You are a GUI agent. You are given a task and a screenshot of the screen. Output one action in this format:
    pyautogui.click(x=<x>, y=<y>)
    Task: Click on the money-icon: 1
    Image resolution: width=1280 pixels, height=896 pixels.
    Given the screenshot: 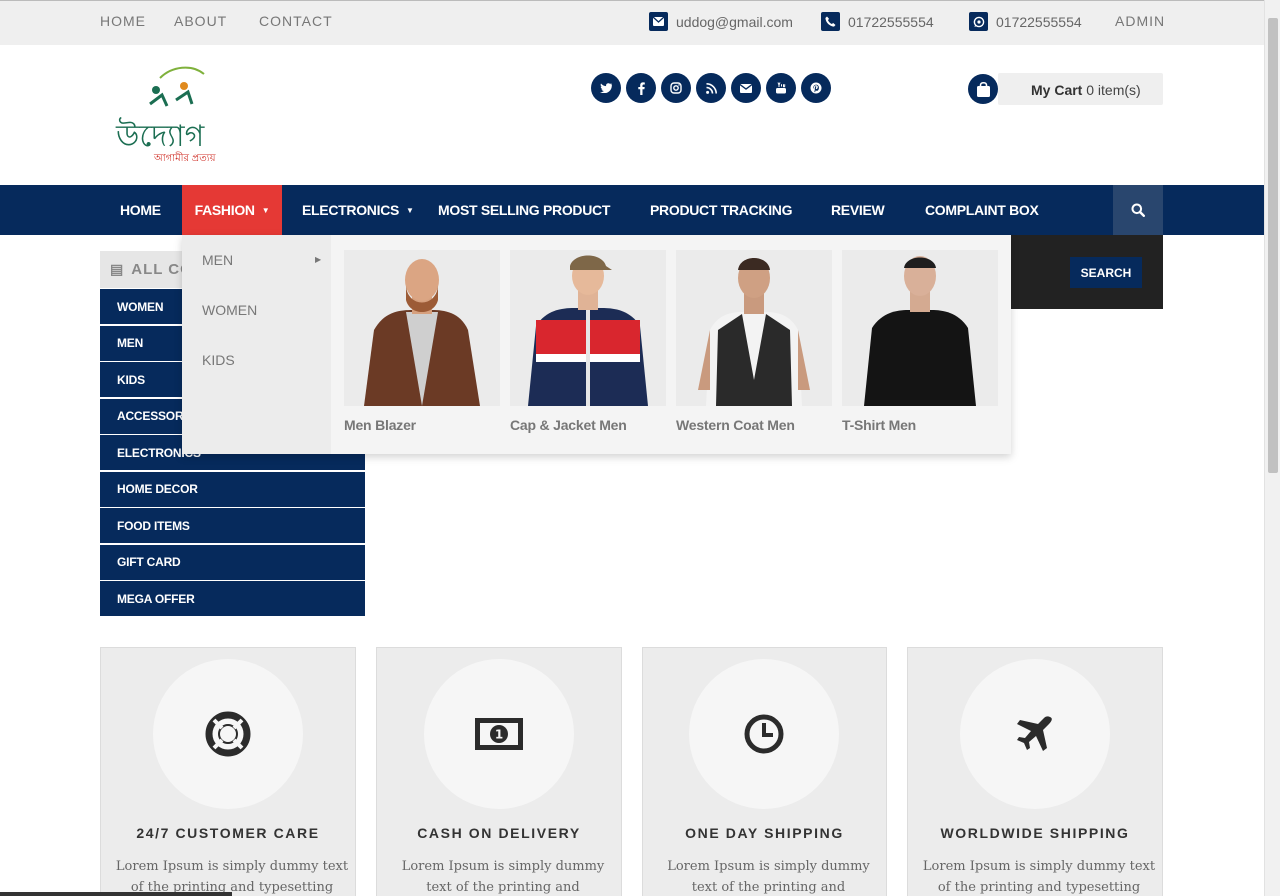 What is the action you would take?
    pyautogui.click(x=499, y=734)
    